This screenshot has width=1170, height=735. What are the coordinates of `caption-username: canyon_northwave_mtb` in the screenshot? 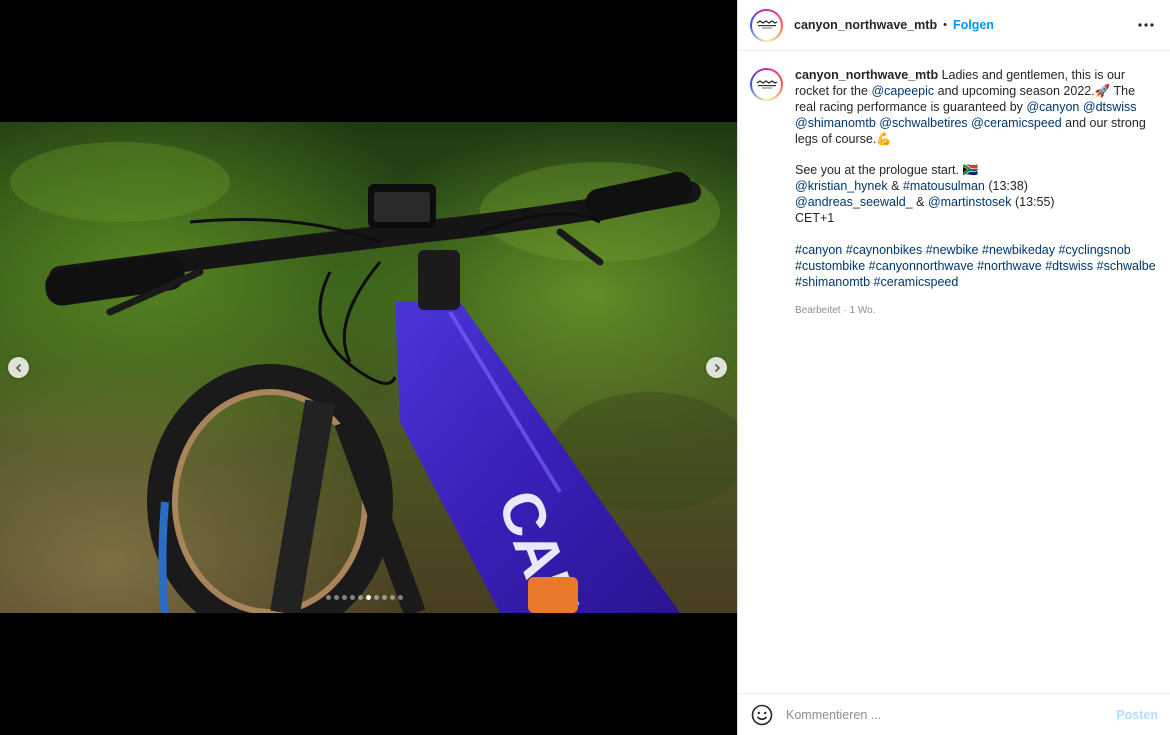 It's located at (866, 75).